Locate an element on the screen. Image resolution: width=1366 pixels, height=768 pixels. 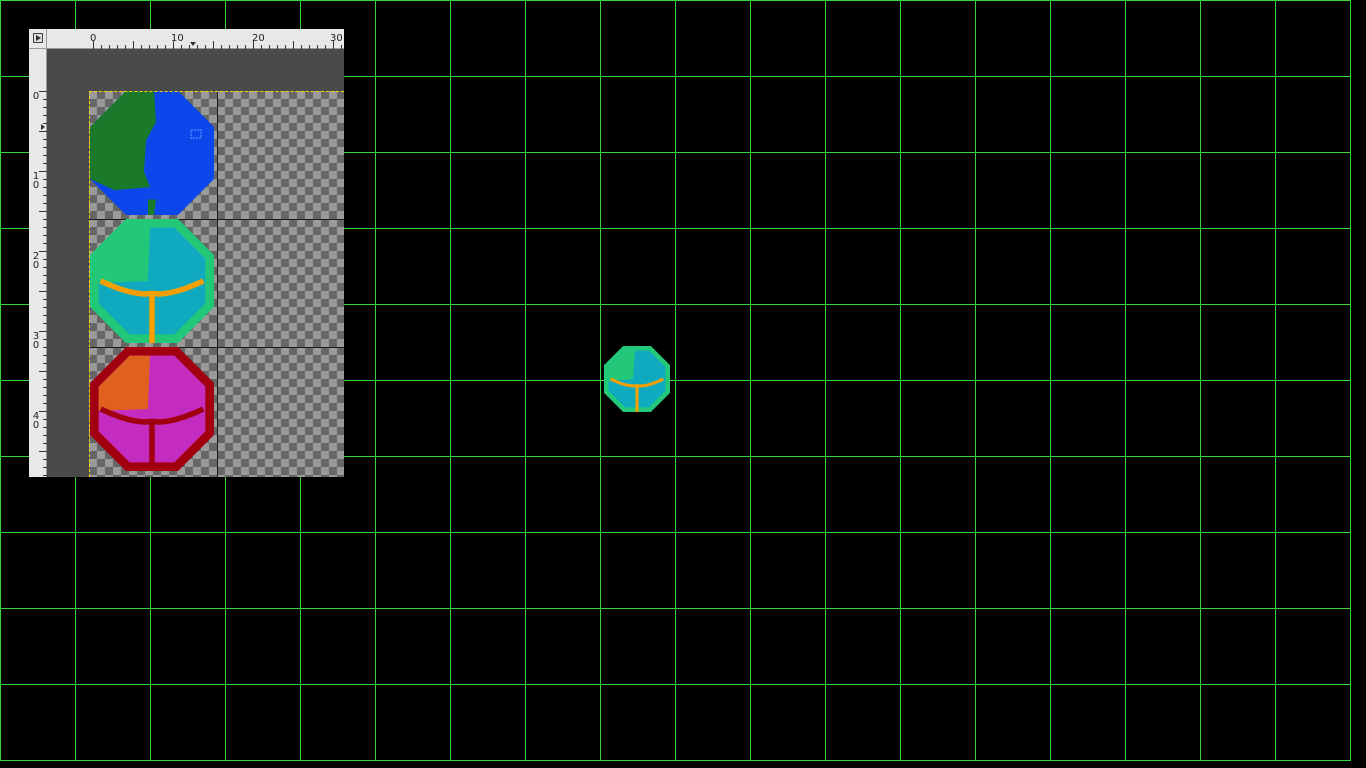
frame-3-magenta-red is located at coordinates (152, 409).